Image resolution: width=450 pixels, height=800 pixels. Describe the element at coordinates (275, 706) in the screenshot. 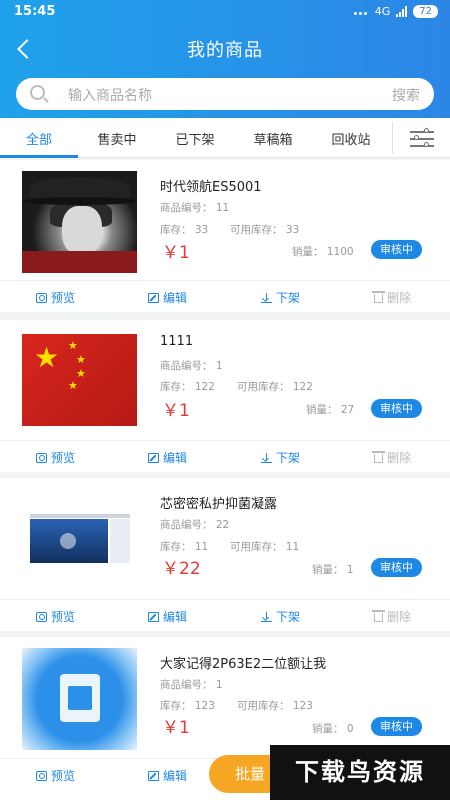

I see `product-available-stock: 可用库存： 123` at that location.